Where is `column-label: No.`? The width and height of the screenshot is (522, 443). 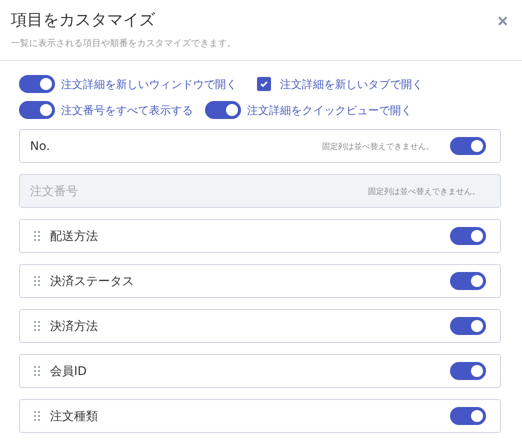
column-label: No. is located at coordinates (40, 146).